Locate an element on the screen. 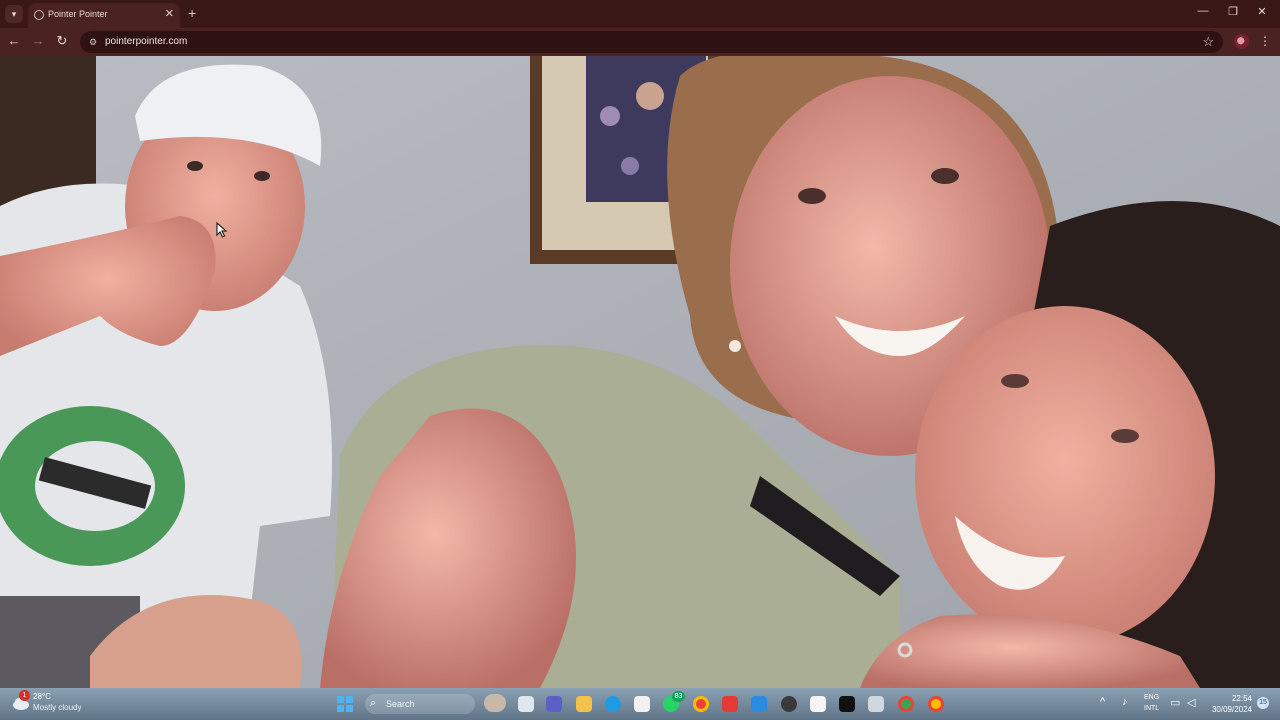 Image resolution: width=1280 pixels, height=720 pixels. chevron-down-icon: ▾ is located at coordinates (14, 13).